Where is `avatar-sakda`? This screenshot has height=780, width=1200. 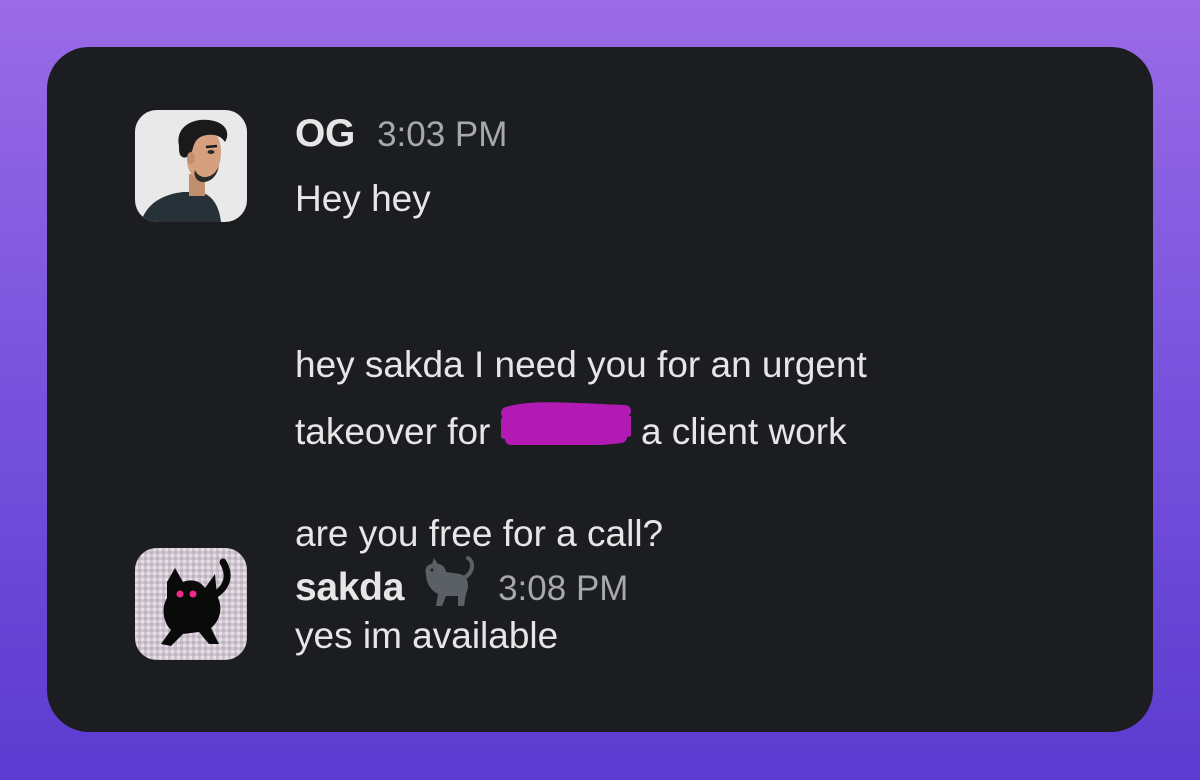 avatar-sakda is located at coordinates (191, 604).